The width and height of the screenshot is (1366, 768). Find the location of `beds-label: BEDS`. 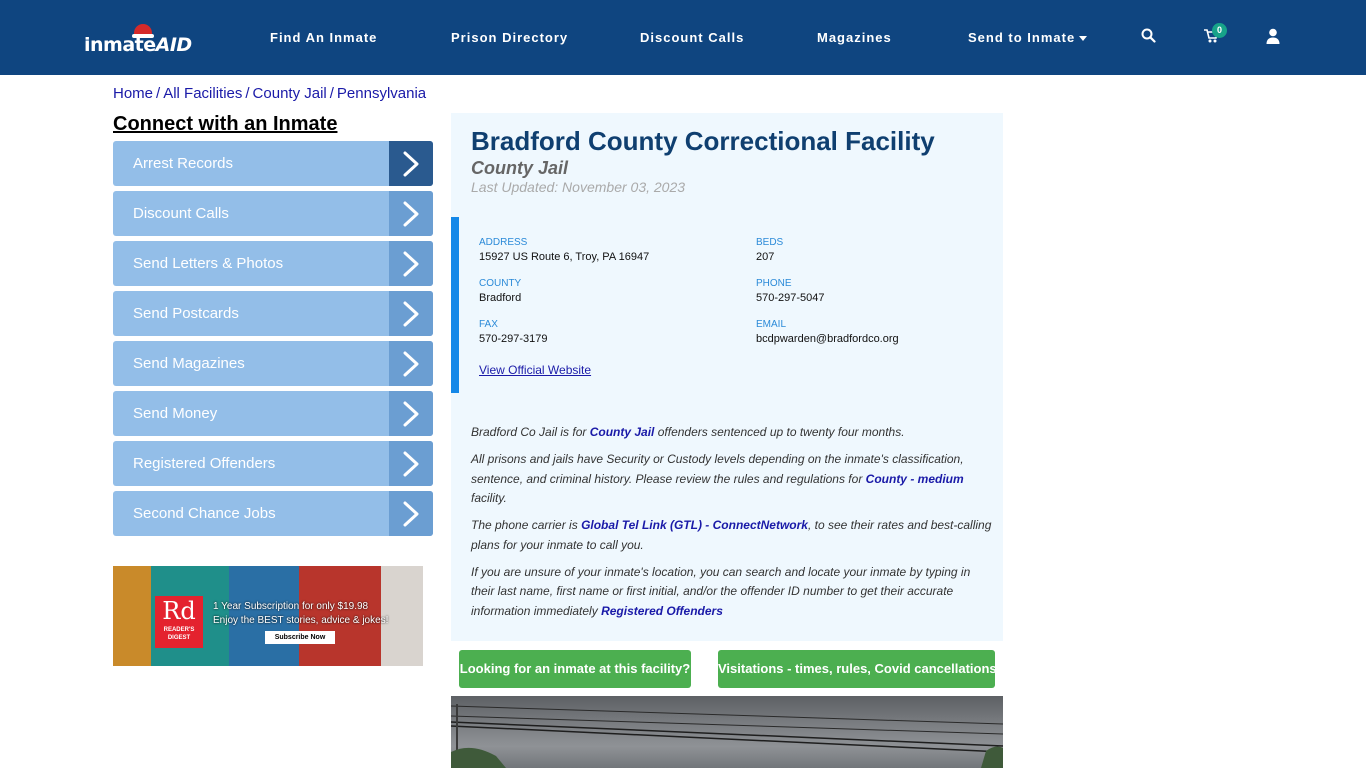

beds-label: BEDS is located at coordinates (770, 242).